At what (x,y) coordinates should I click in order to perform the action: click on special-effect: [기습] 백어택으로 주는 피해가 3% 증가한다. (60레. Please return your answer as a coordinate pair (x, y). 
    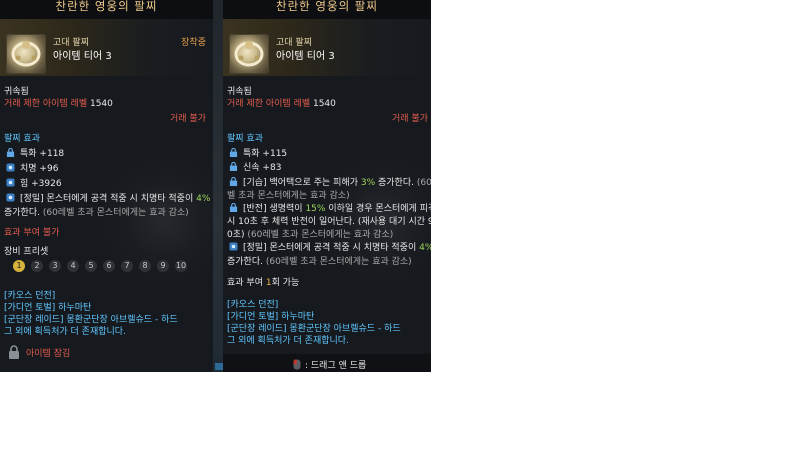
    Looking at the image, I should click on (330, 181).